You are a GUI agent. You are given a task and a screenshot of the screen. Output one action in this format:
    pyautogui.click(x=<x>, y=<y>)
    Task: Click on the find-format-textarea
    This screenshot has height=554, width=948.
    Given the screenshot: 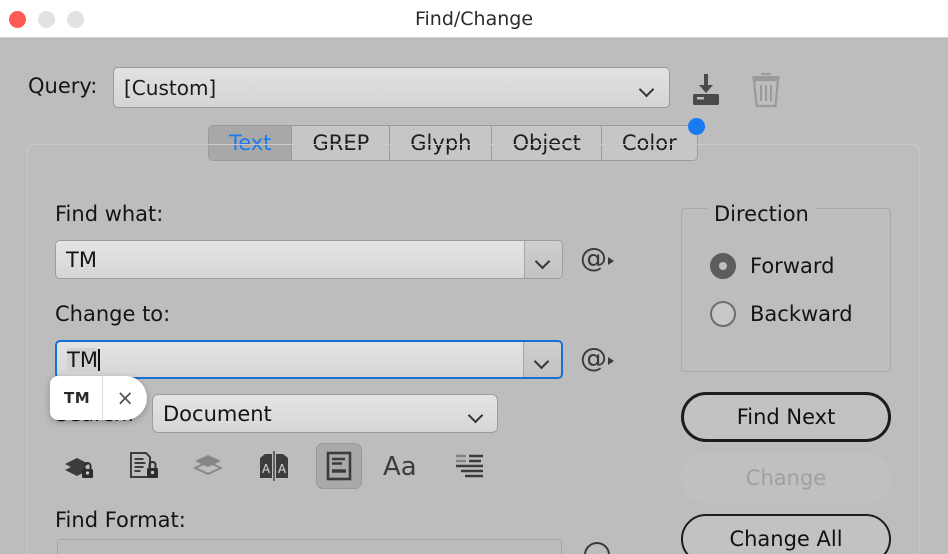 What is the action you would take?
    pyautogui.click(x=309, y=546)
    